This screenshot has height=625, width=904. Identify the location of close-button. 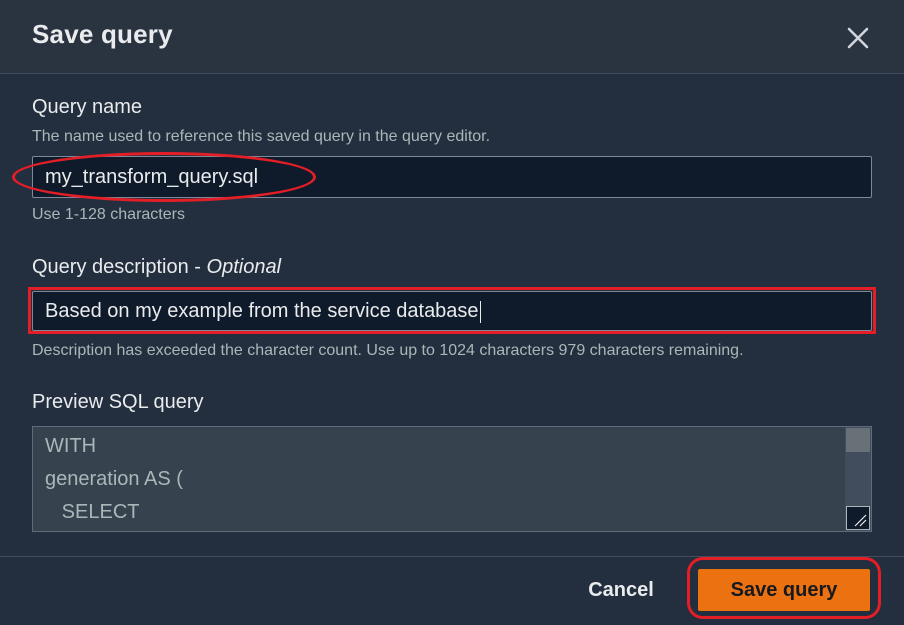
(858, 38).